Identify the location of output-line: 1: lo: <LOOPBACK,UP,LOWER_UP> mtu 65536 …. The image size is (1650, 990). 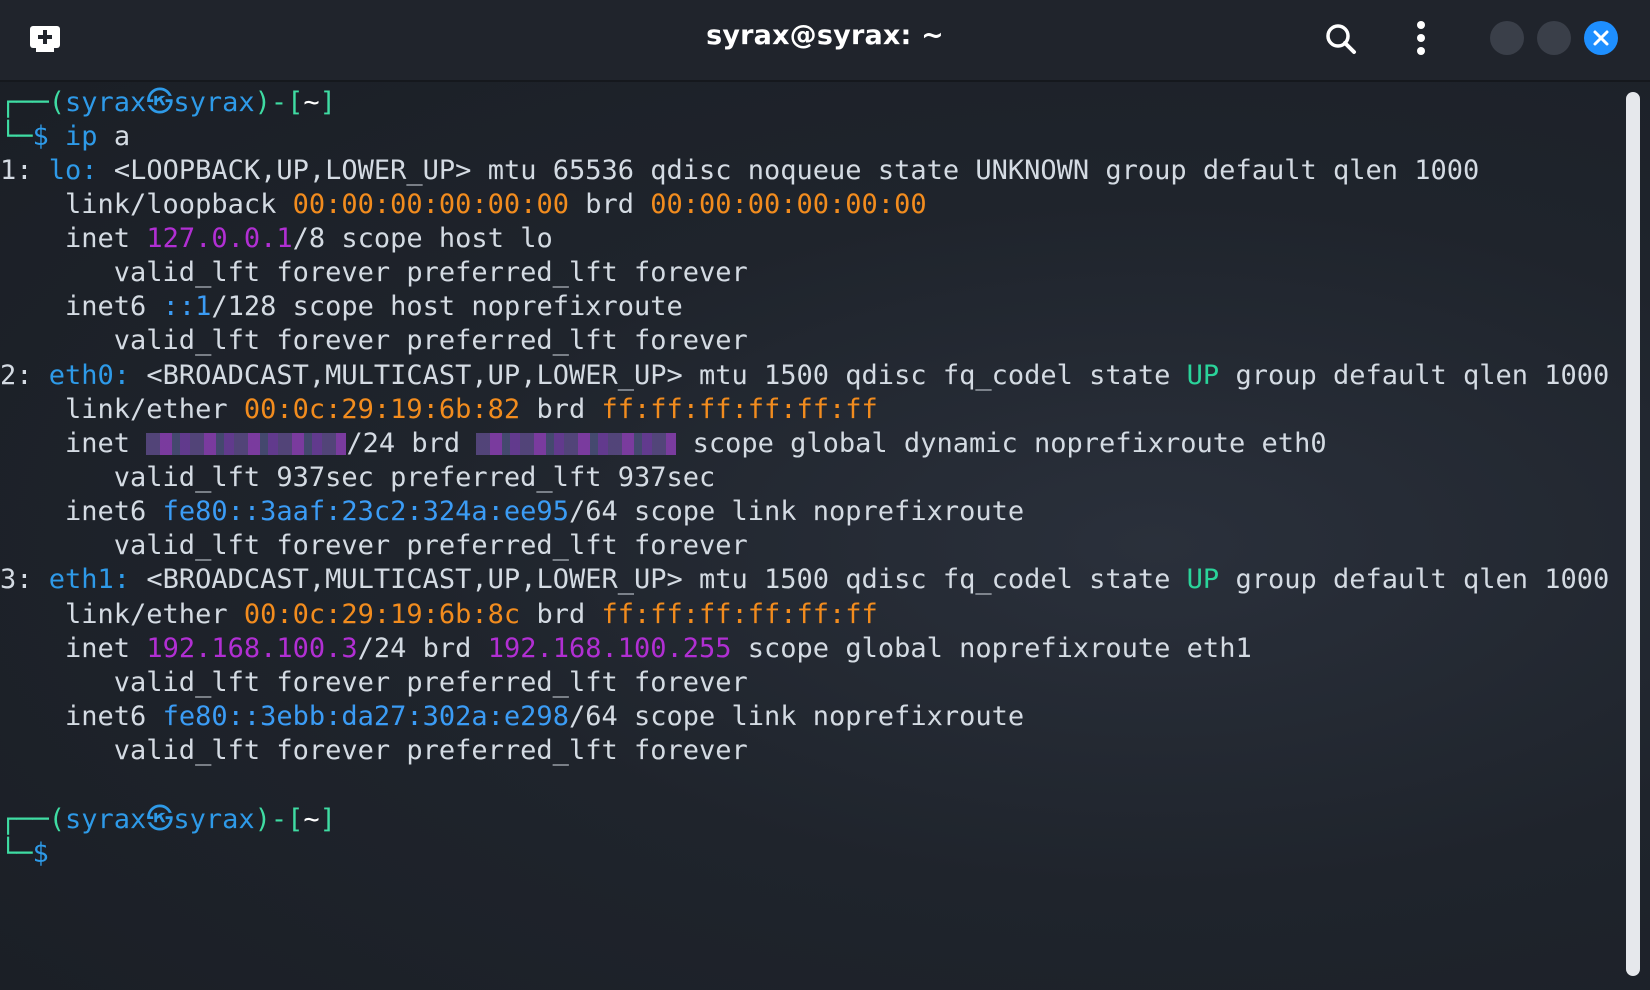
(740, 170).